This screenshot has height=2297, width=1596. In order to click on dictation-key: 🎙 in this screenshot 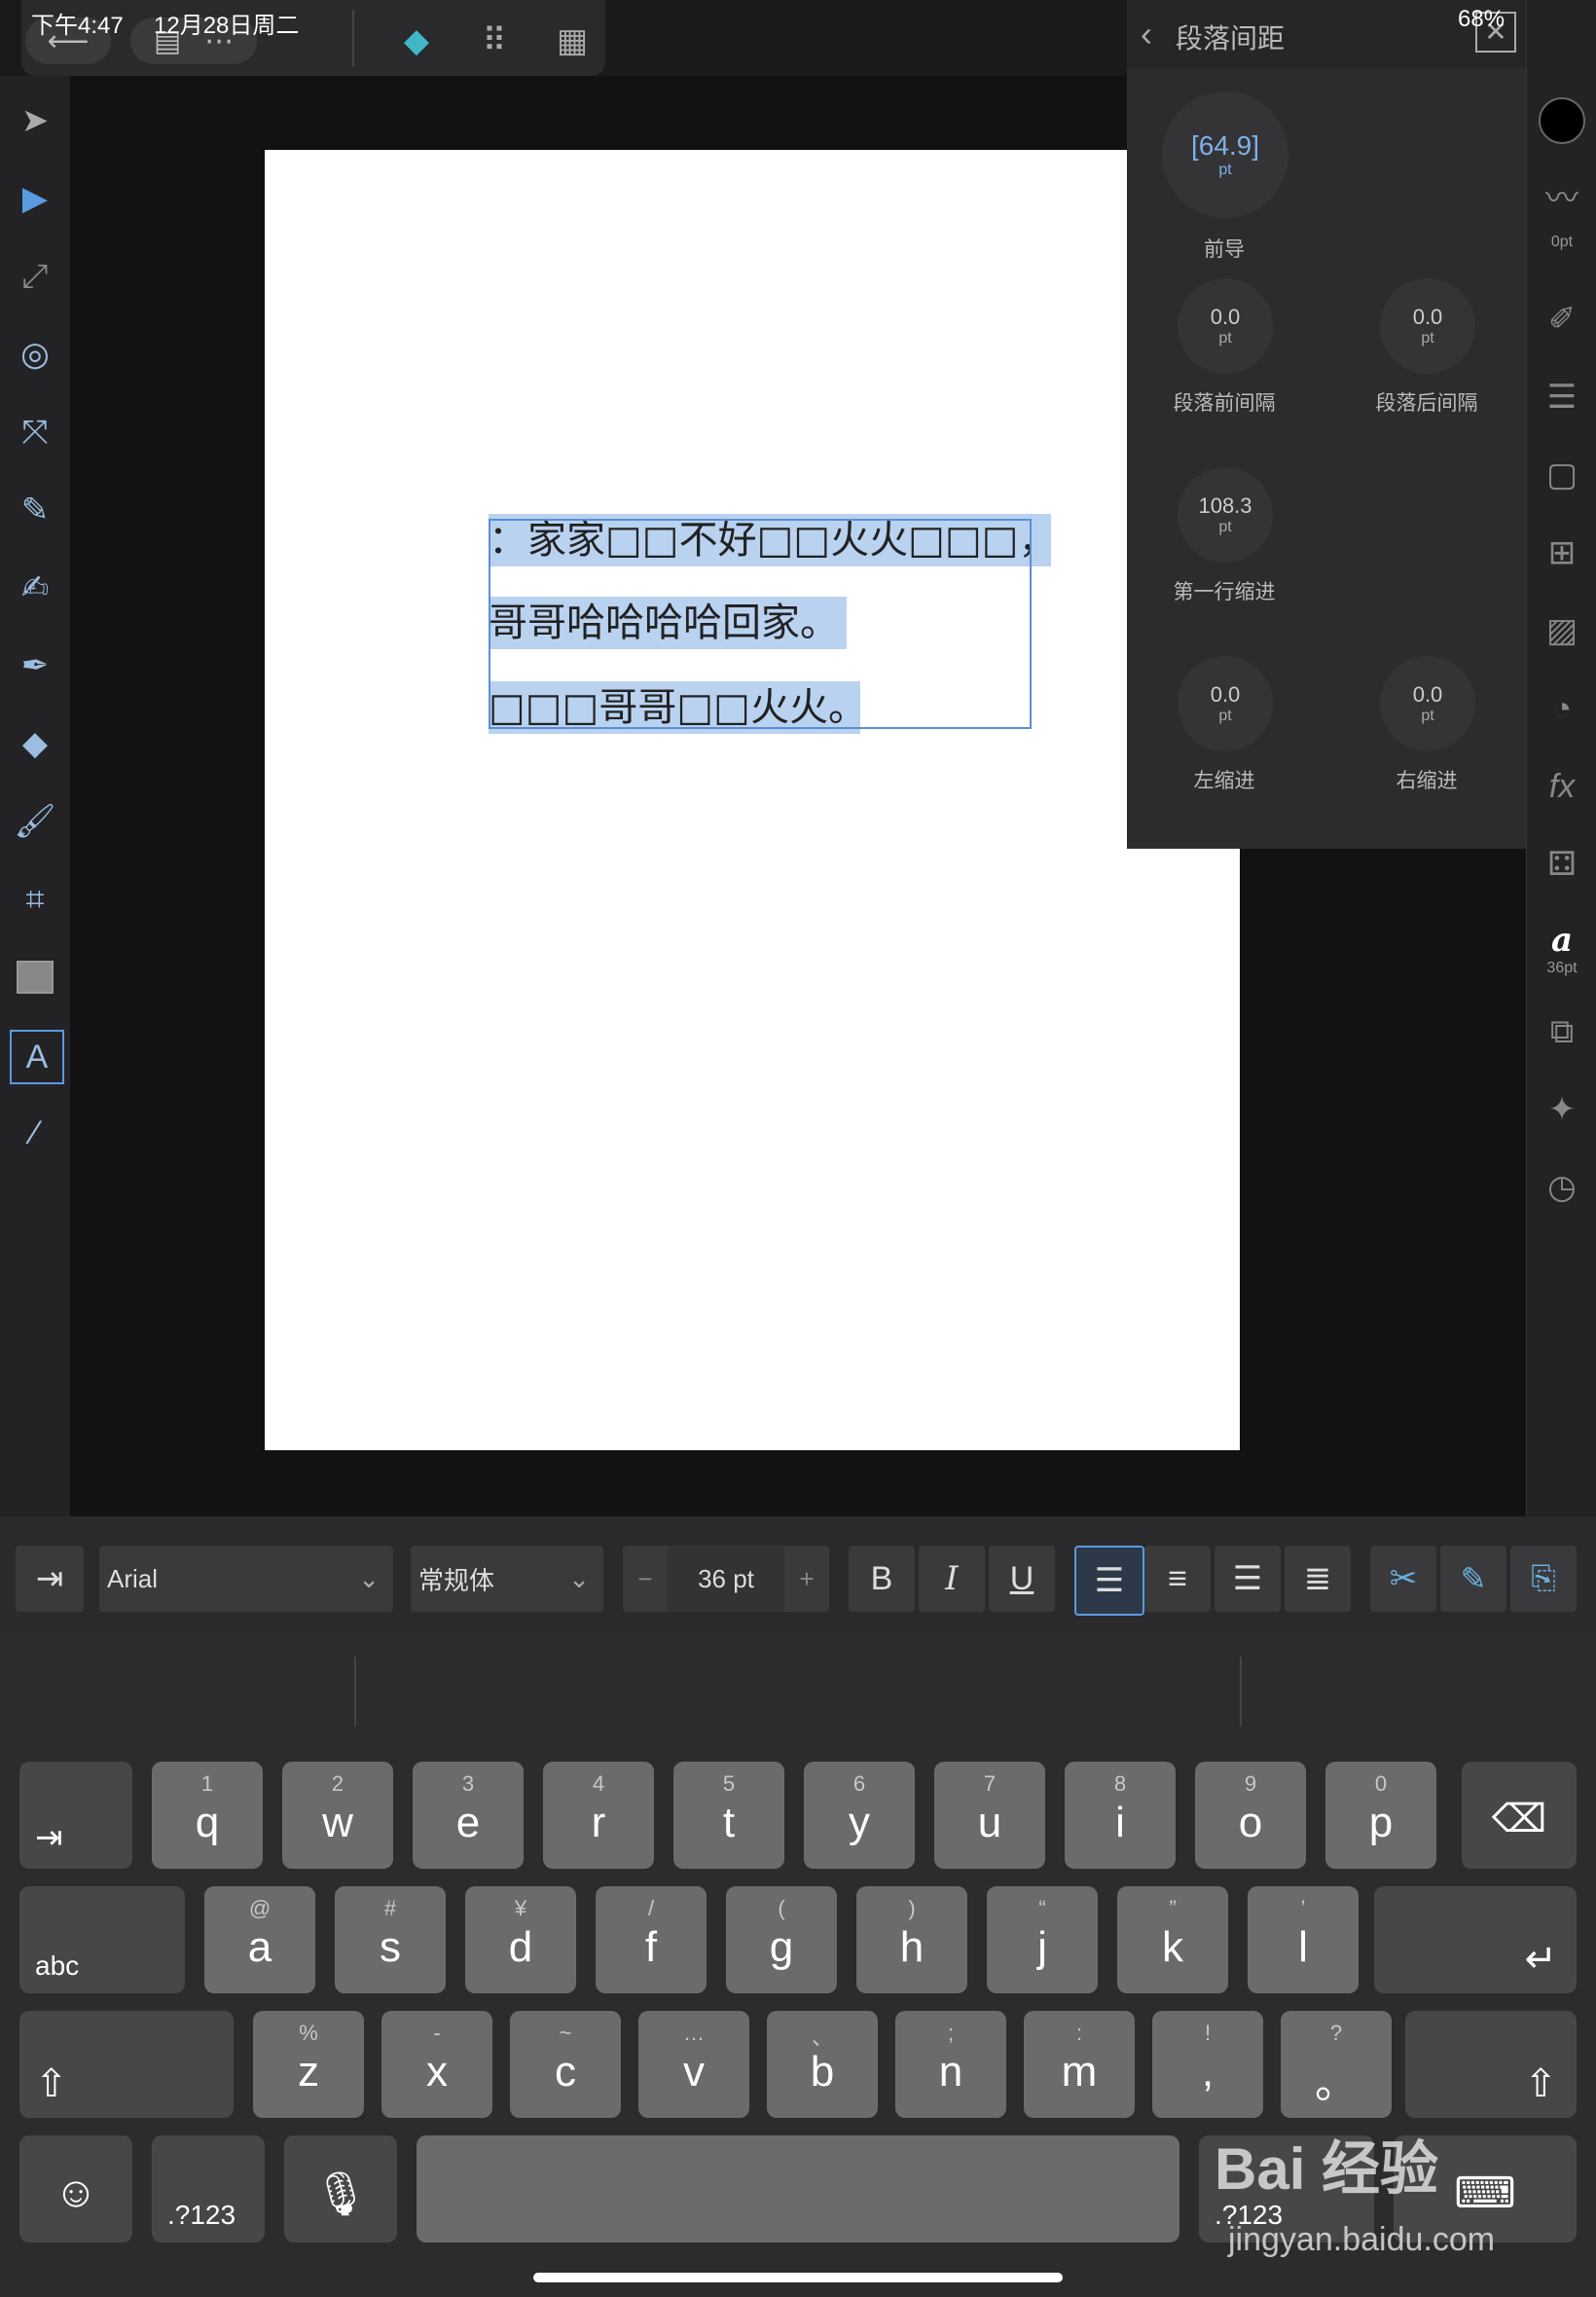, I will do `click(340, 2188)`.